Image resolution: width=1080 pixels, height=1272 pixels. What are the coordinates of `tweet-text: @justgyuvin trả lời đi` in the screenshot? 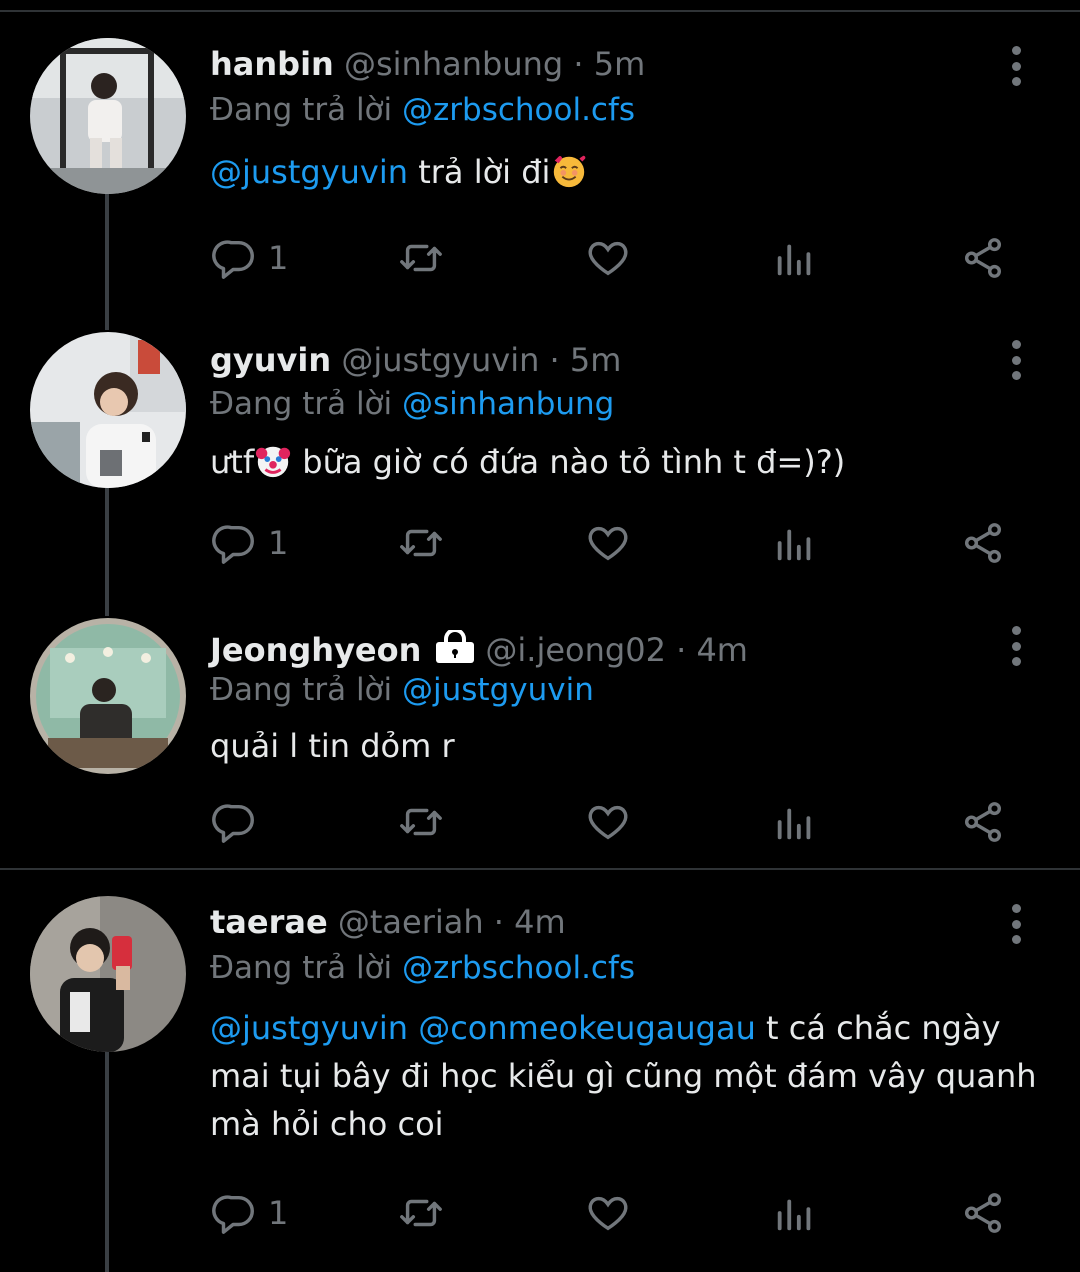 It's located at (625, 172).